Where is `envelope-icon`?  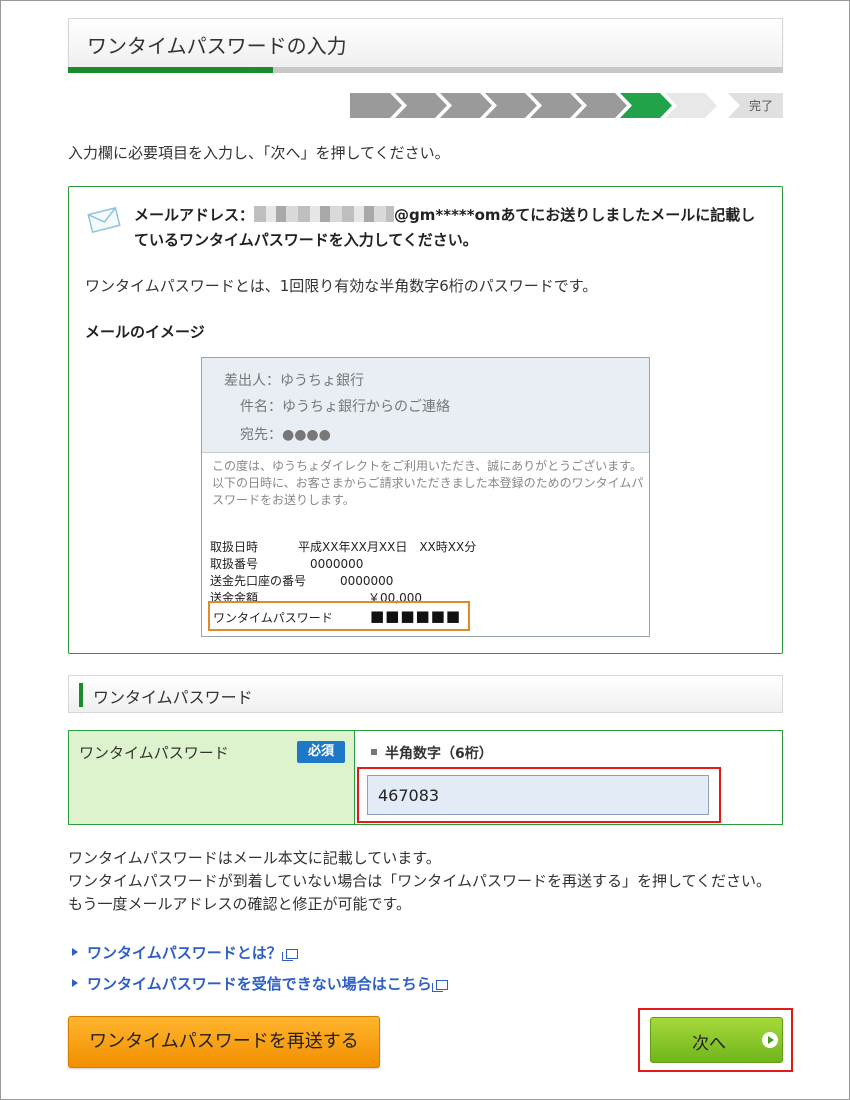
envelope-icon is located at coordinates (104, 220).